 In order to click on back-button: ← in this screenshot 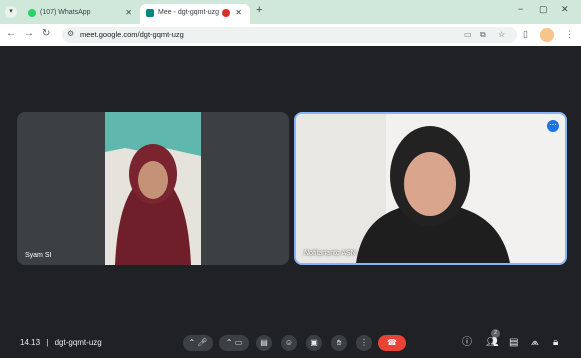, I will do `click(11, 34)`.